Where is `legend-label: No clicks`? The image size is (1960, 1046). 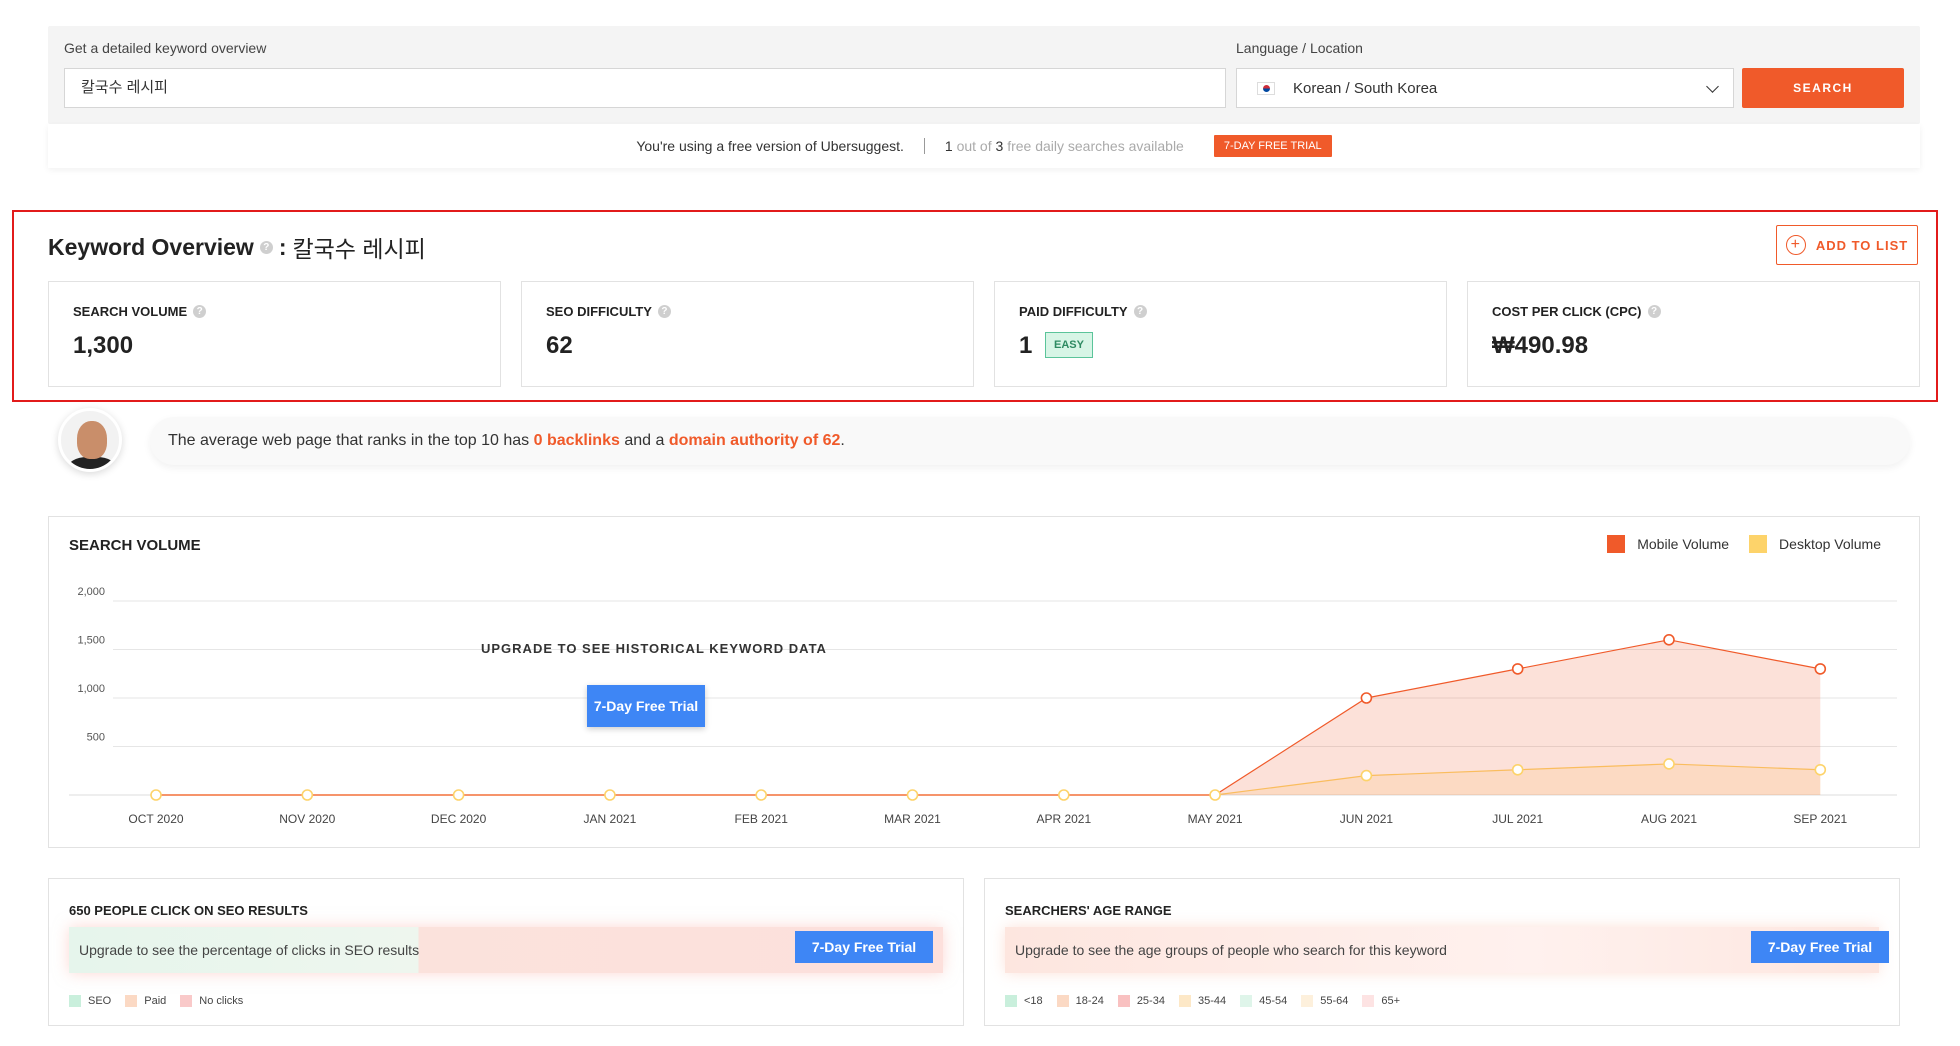 legend-label: No clicks is located at coordinates (221, 1001).